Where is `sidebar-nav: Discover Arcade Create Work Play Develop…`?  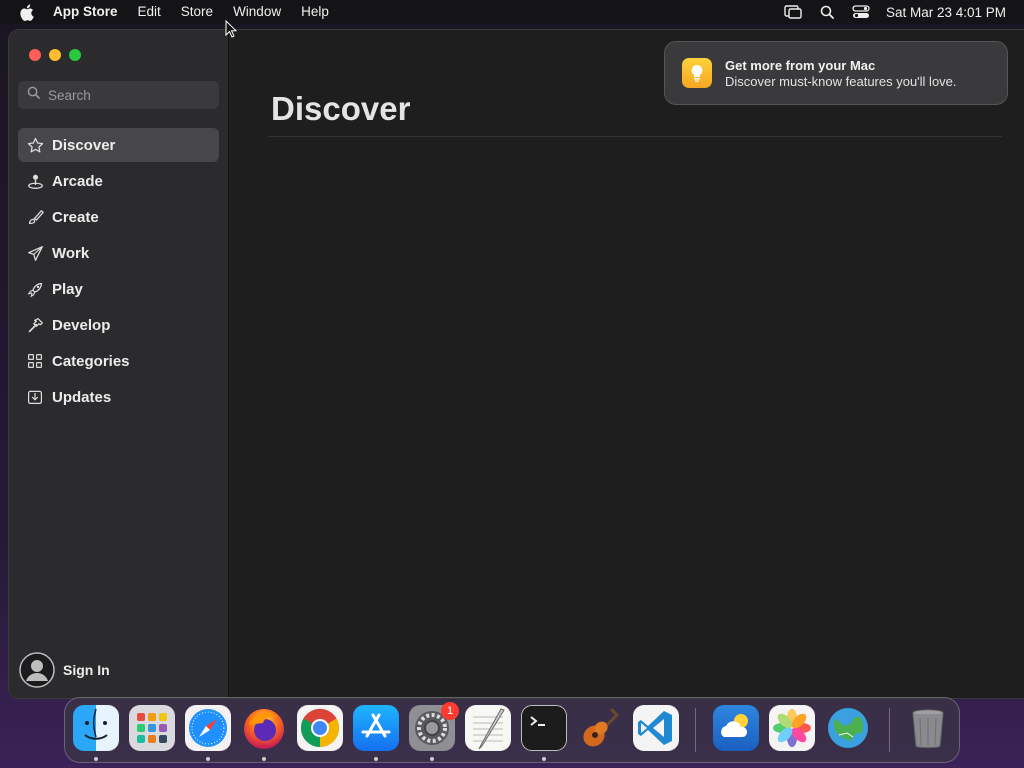
sidebar-nav: Discover Arcade Create Work Play Develop… is located at coordinates (118, 272).